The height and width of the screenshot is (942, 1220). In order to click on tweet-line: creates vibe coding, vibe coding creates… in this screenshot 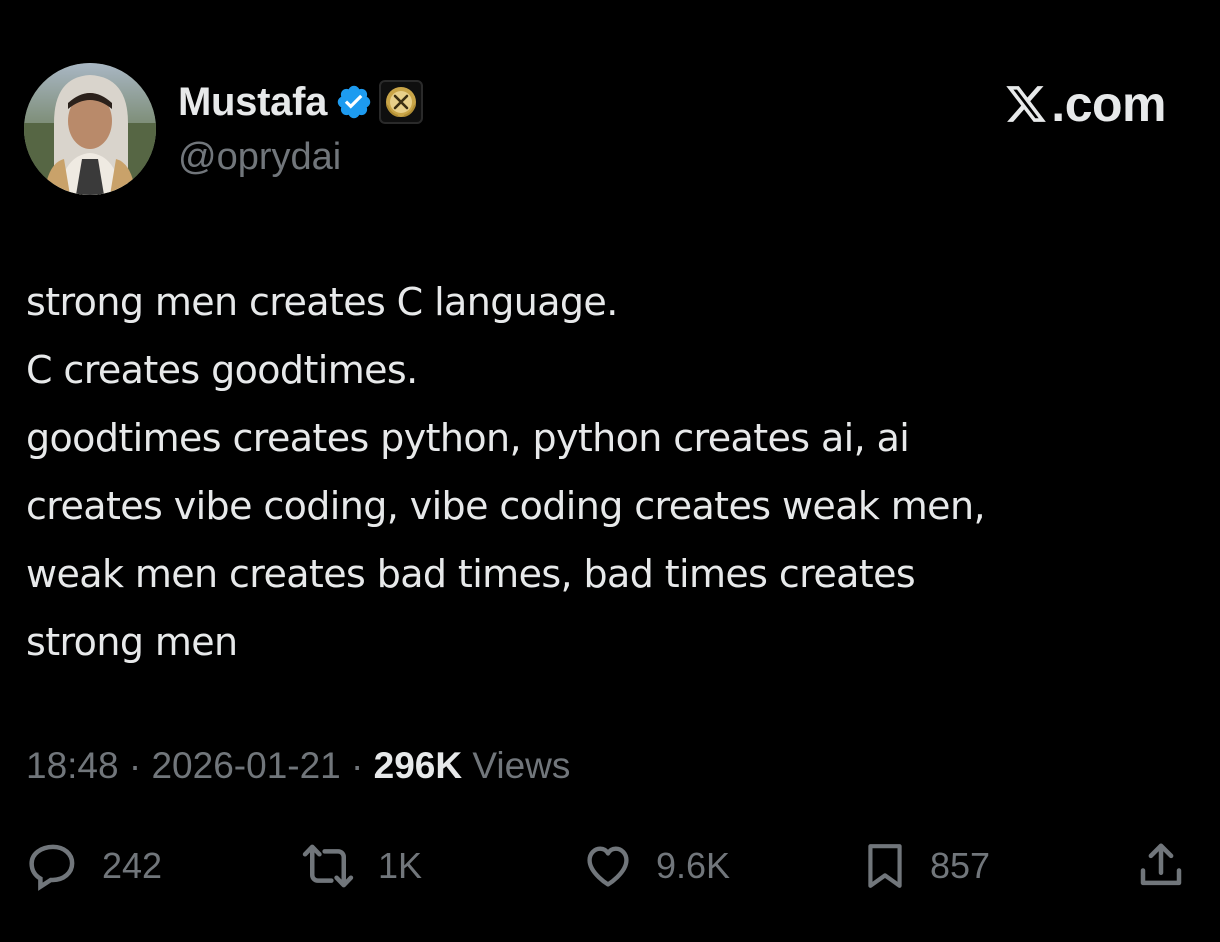, I will do `click(506, 506)`.